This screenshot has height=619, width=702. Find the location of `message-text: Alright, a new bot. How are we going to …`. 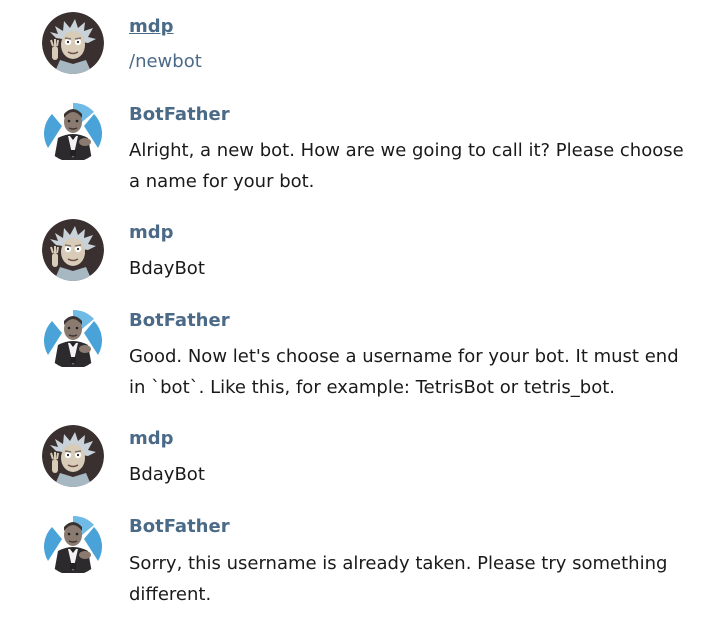

message-text: Alright, a new bot. How are we going to … is located at coordinates (406, 166).